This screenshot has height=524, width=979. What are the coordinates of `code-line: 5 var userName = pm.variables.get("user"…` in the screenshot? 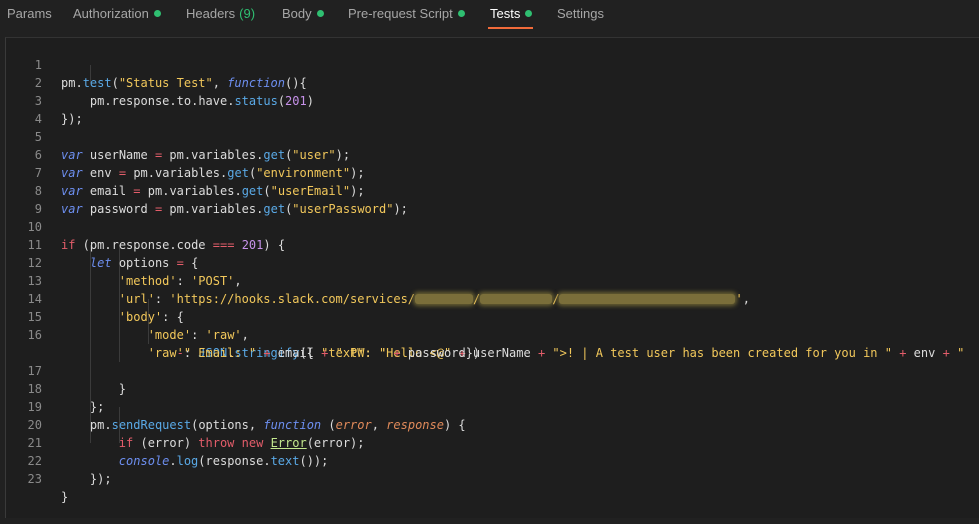 It's located at (492, 136).